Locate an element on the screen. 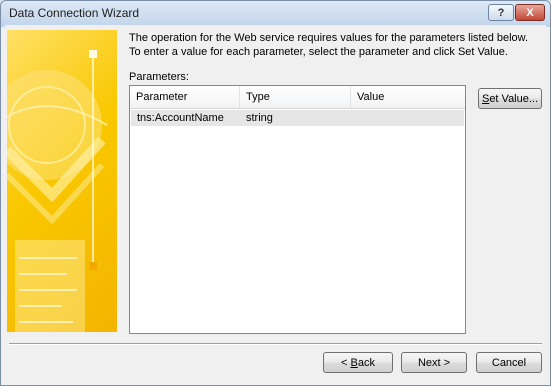 The height and width of the screenshot is (386, 551). back-mnemonic: B is located at coordinates (354, 362).